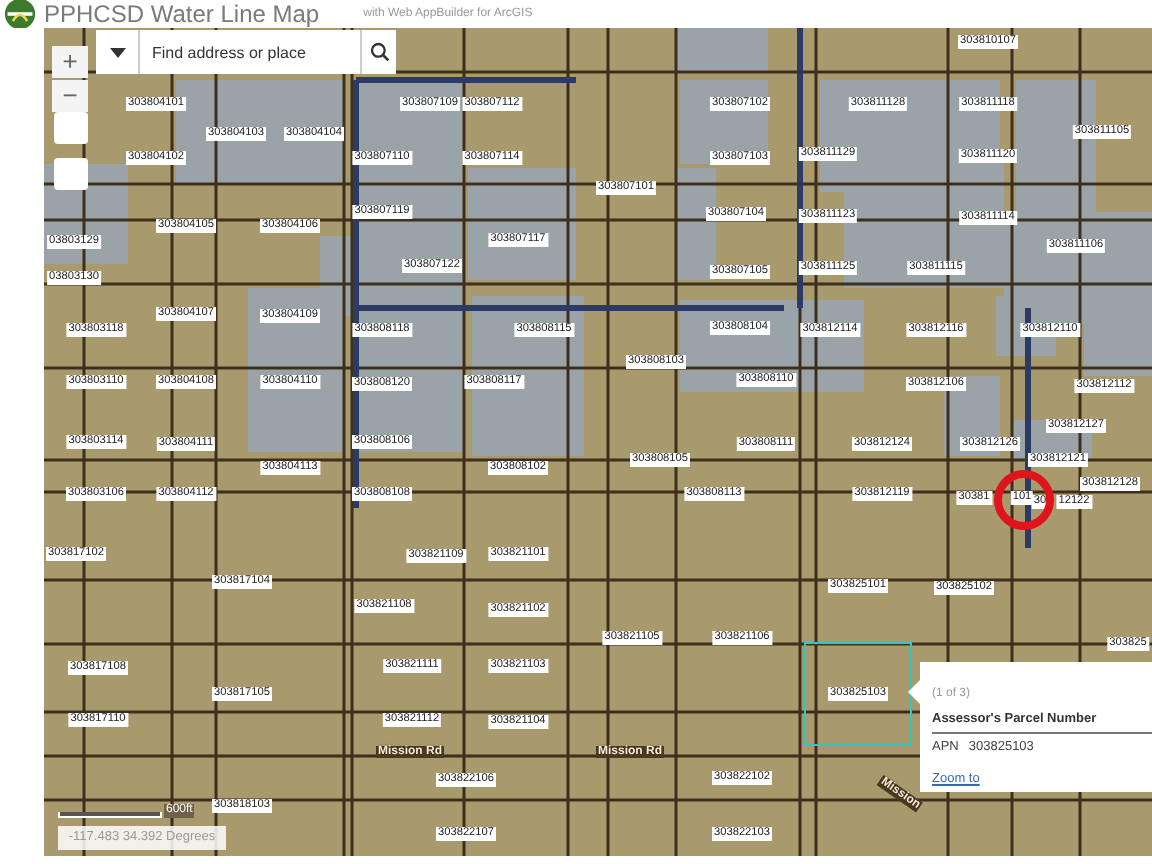  Describe the element at coordinates (182, 14) in the screenshot. I see `app-title: PPHCSD Water Line Map` at that location.